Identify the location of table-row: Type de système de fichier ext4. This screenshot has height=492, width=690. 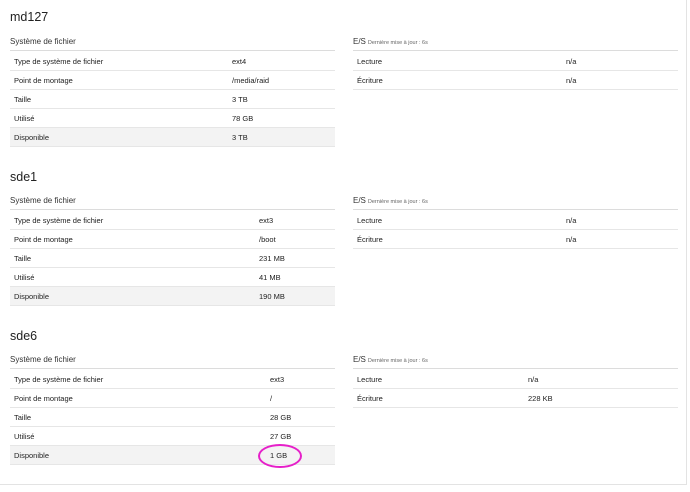
(172, 61).